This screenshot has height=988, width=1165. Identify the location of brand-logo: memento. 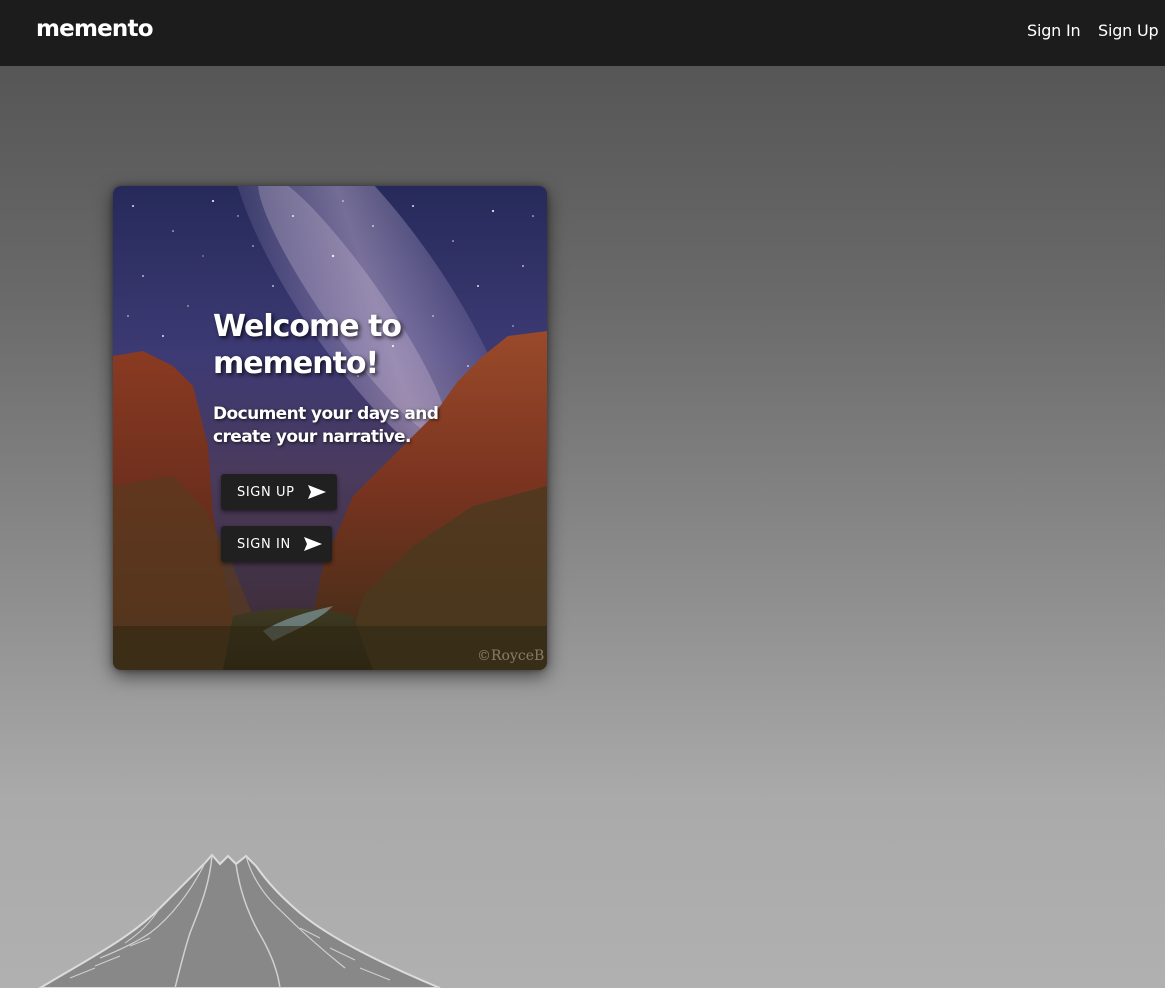
(95, 29).